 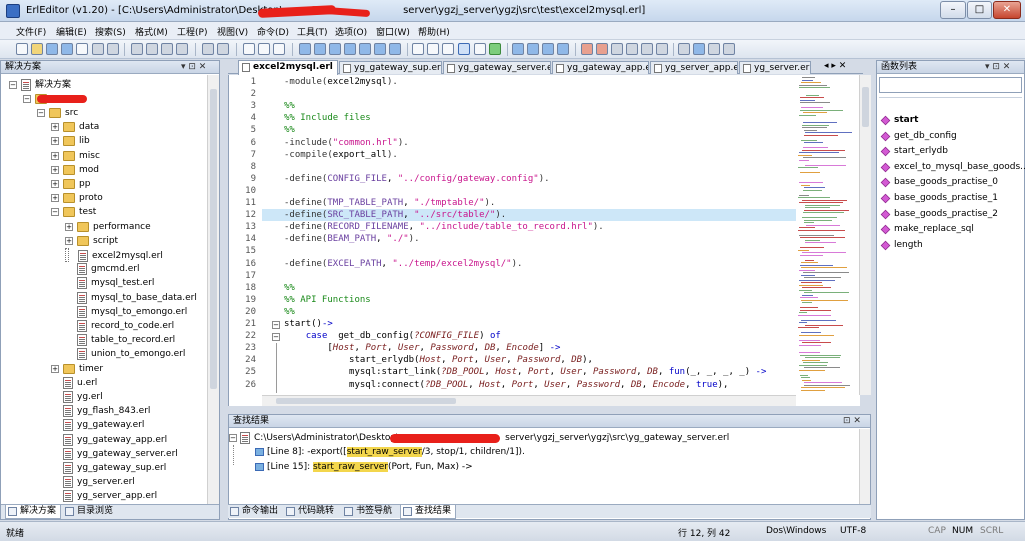 I want to click on uncomment-icon, so click(x=264, y=49).